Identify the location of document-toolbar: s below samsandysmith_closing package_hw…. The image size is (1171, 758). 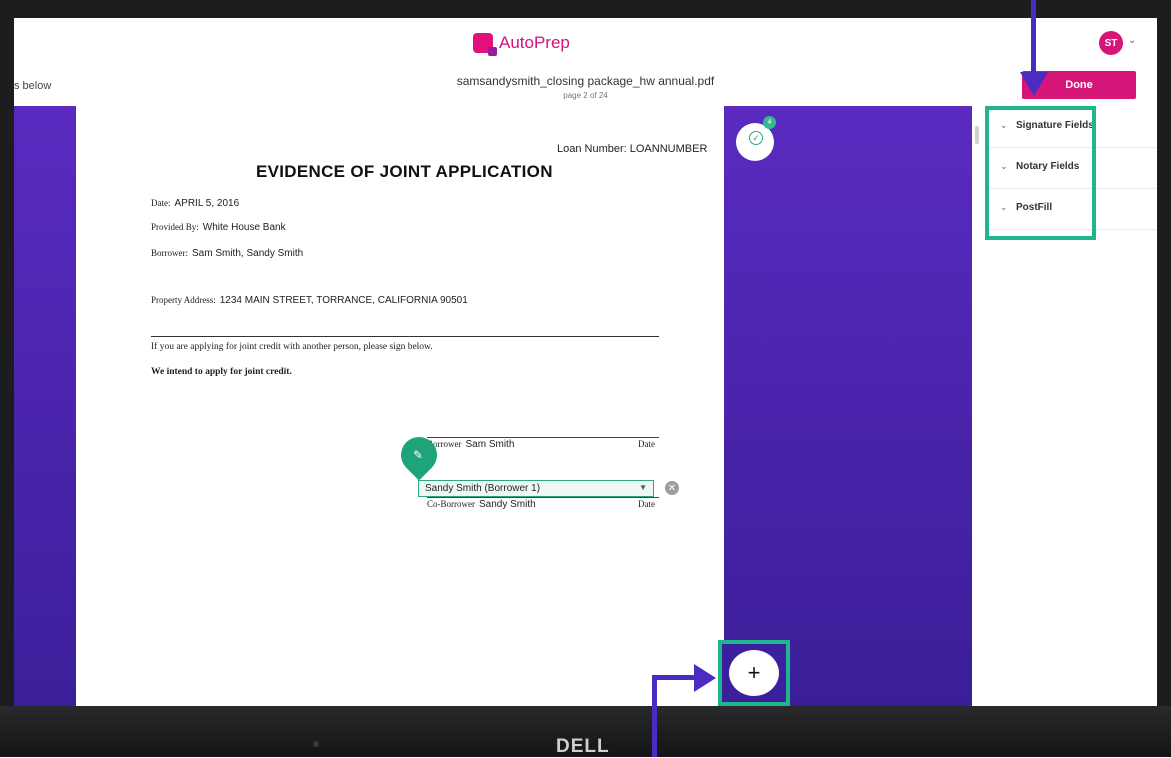
(585, 87).